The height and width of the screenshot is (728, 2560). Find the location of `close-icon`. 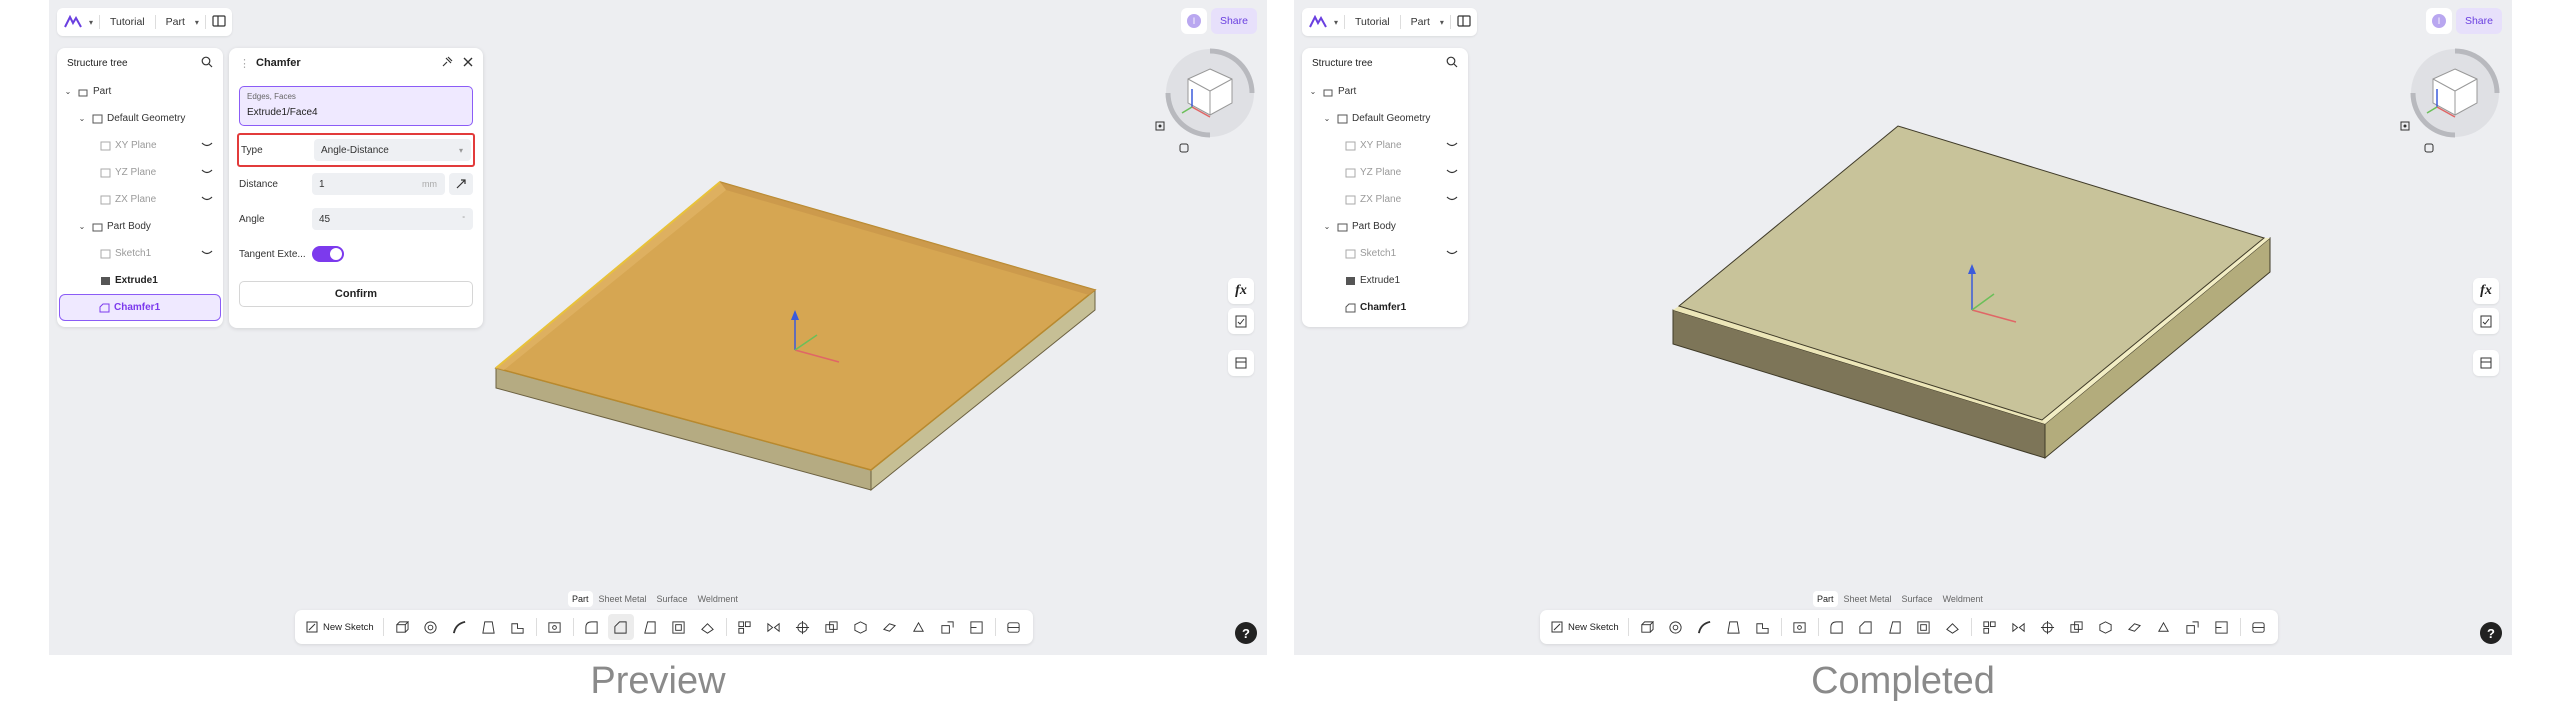

close-icon is located at coordinates (468, 63).